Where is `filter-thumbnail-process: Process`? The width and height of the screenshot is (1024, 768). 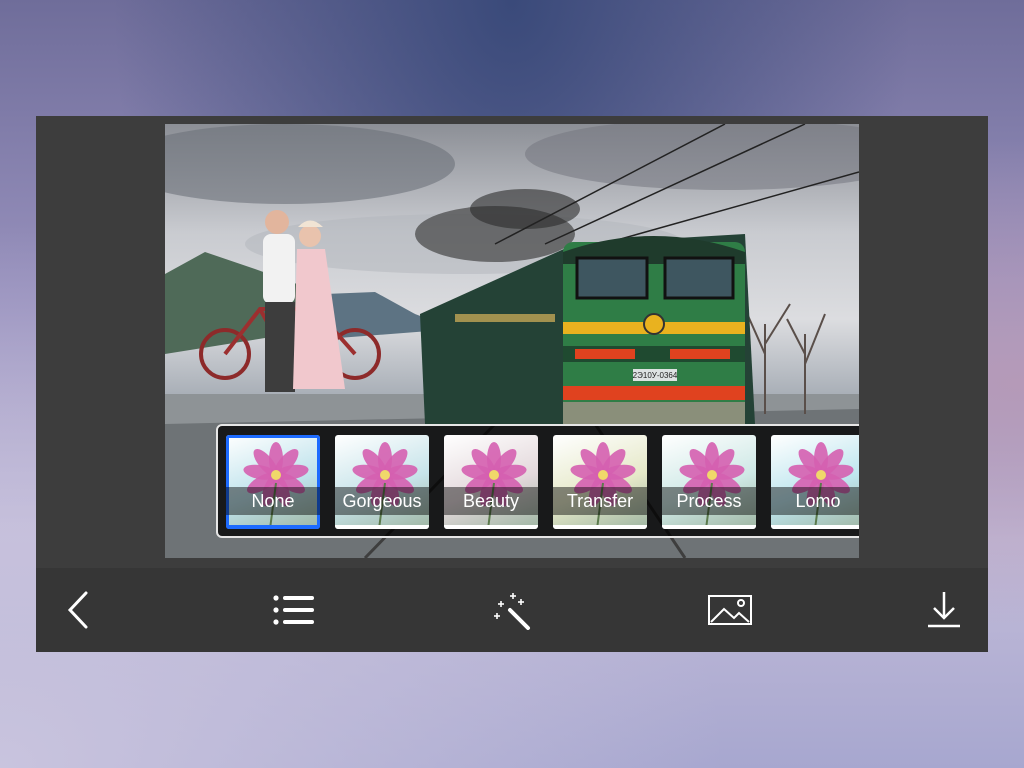
filter-thumbnail-process: Process is located at coordinates (709, 482).